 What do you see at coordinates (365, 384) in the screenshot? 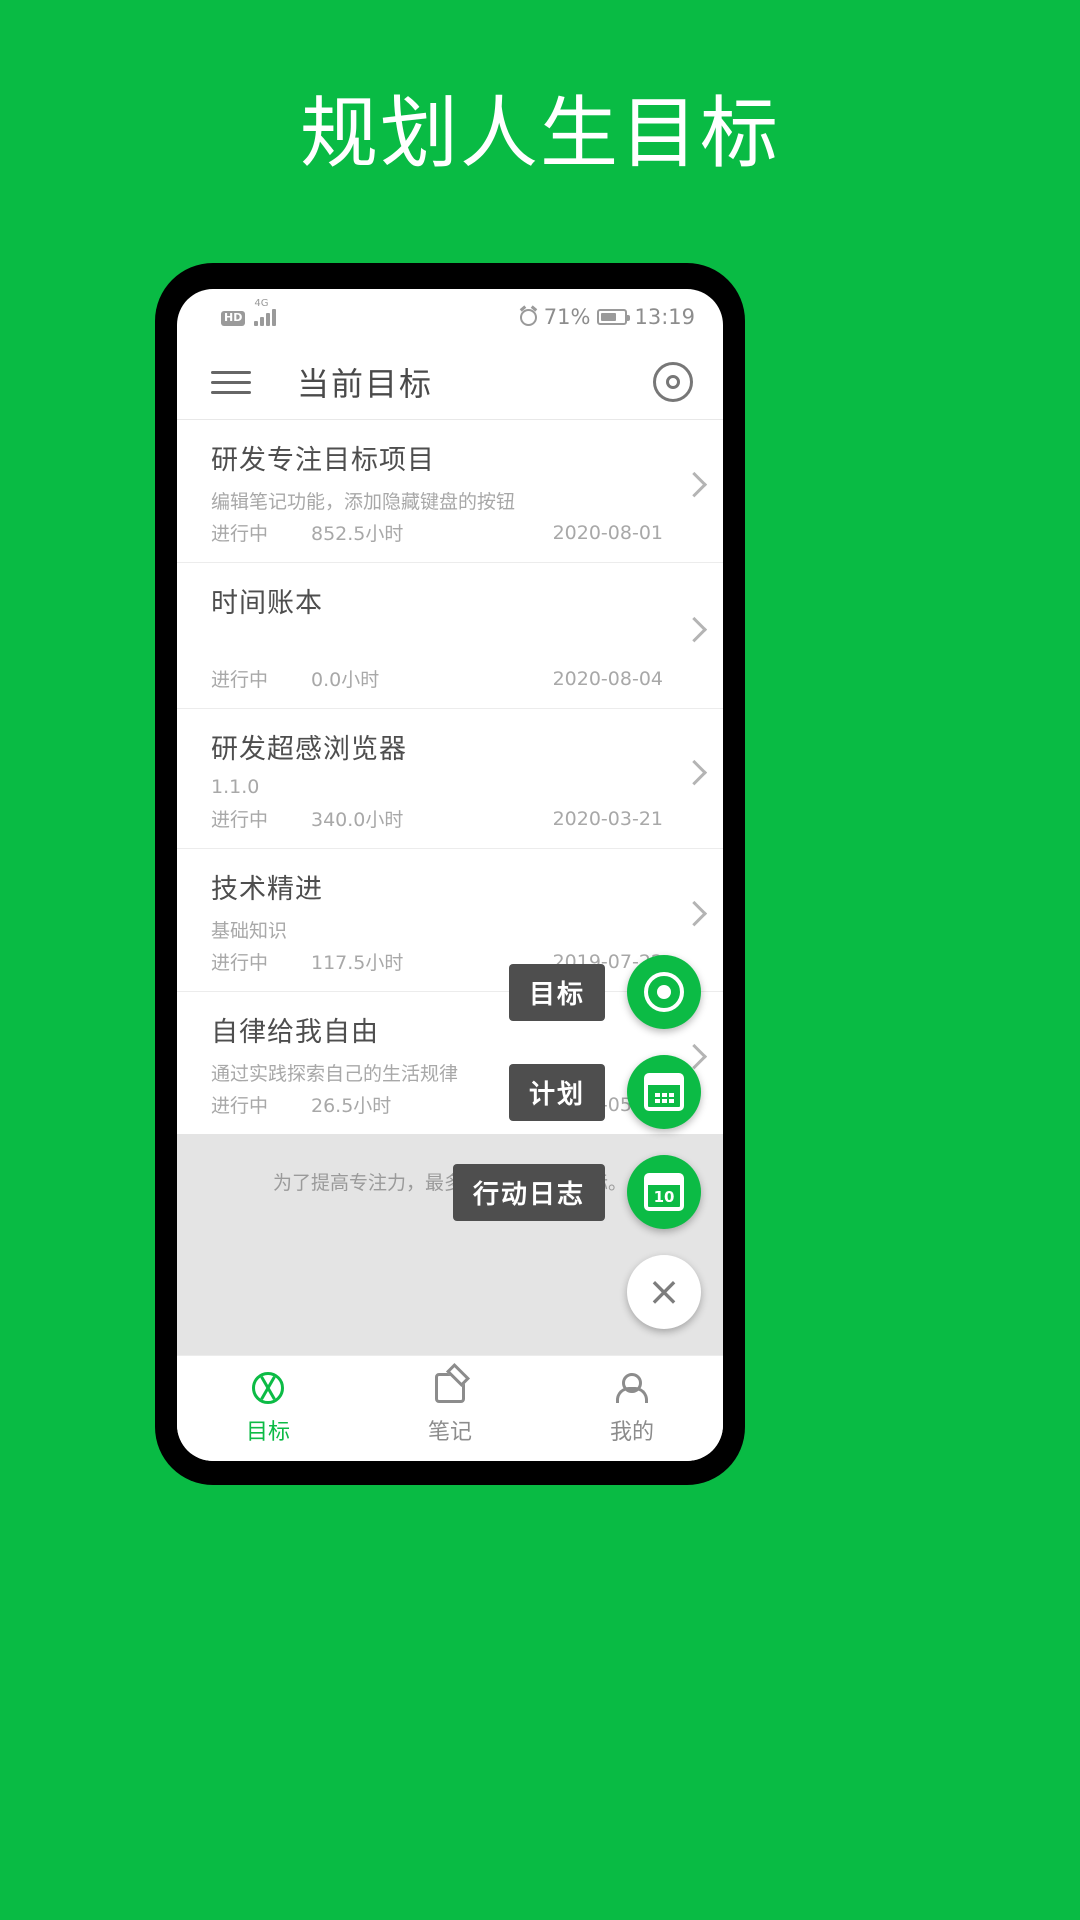
I see `app-bar-title: 当前目标` at bounding box center [365, 384].